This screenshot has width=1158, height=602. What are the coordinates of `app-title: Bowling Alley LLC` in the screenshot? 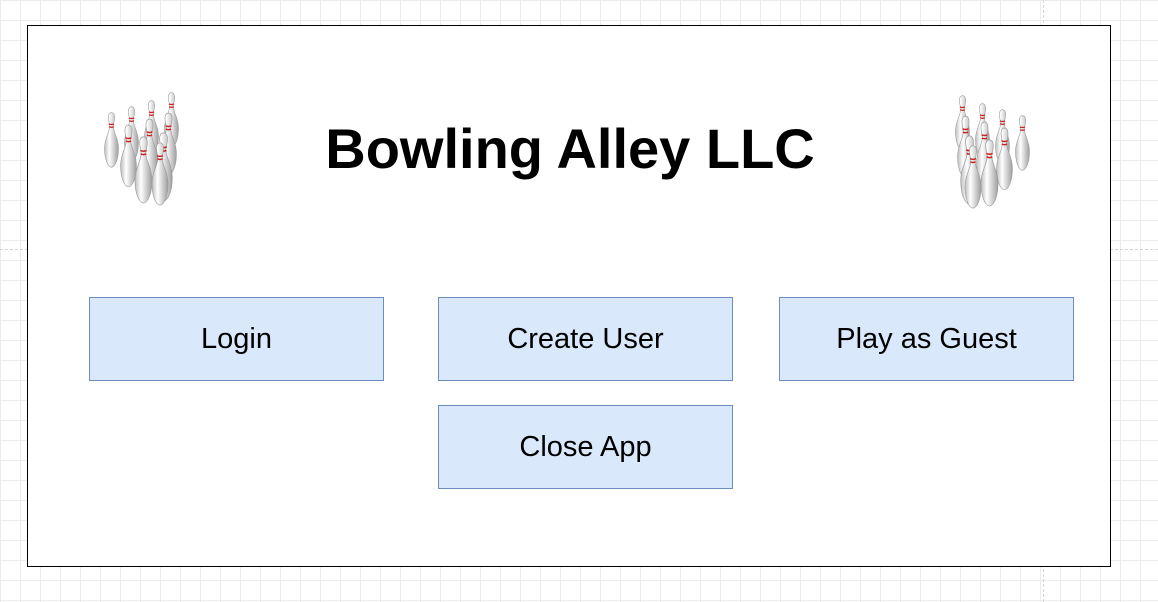 It's located at (570, 148).